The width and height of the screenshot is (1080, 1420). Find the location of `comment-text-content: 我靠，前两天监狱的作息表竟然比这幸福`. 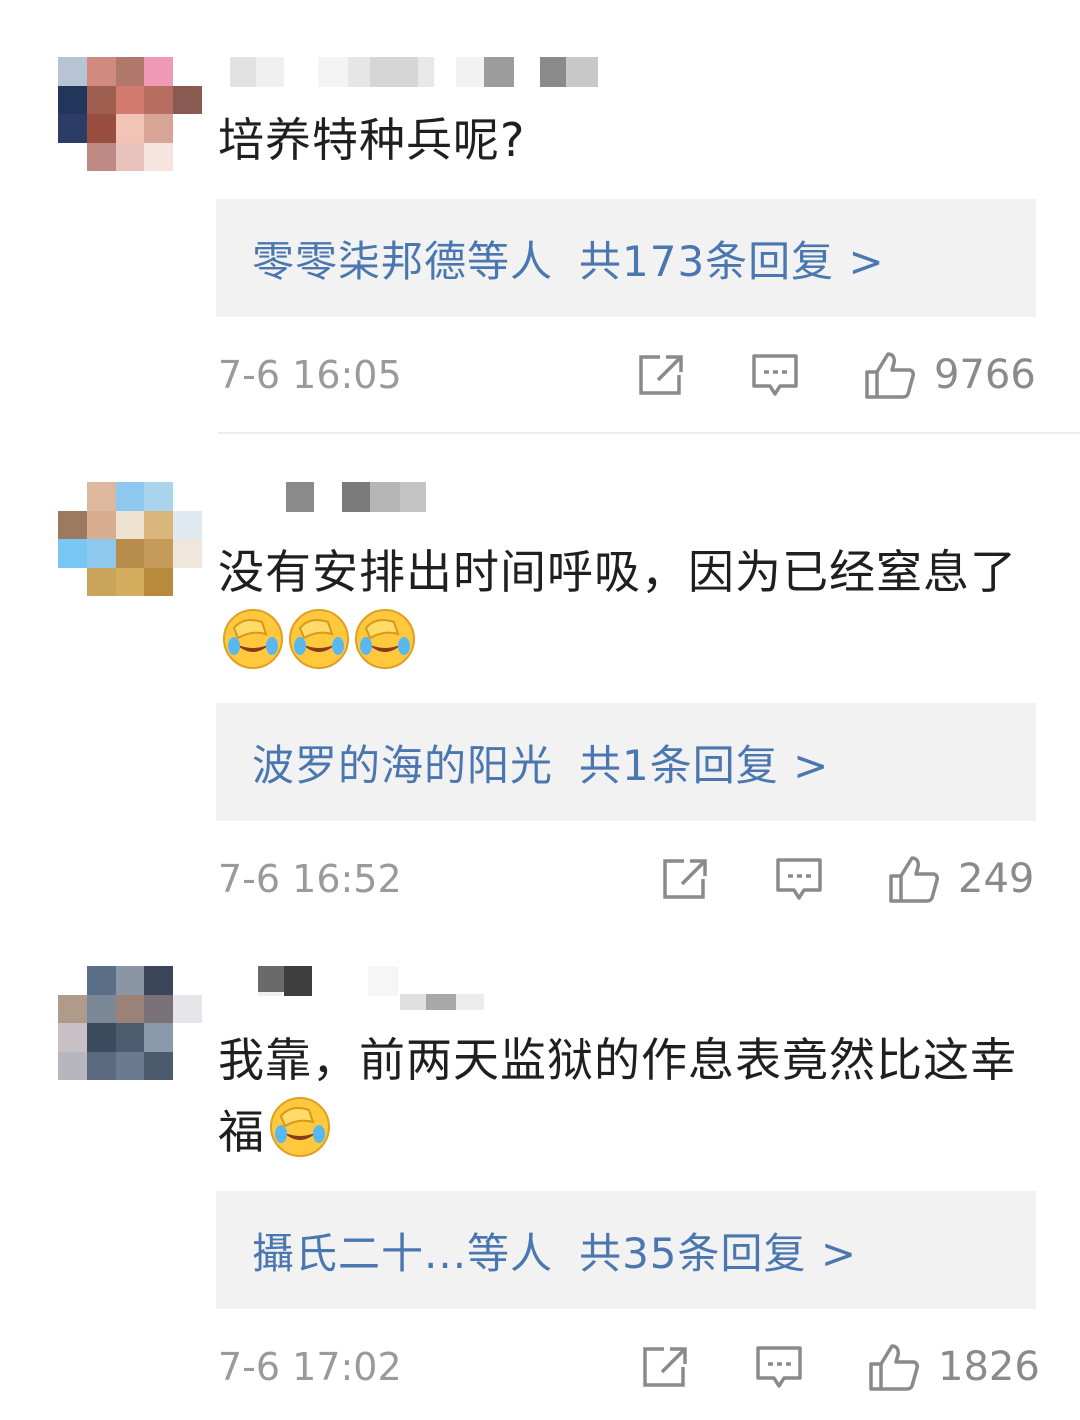

comment-text-content: 我靠，前两天监狱的作息表竟然比这幸福 is located at coordinates (617, 1096).